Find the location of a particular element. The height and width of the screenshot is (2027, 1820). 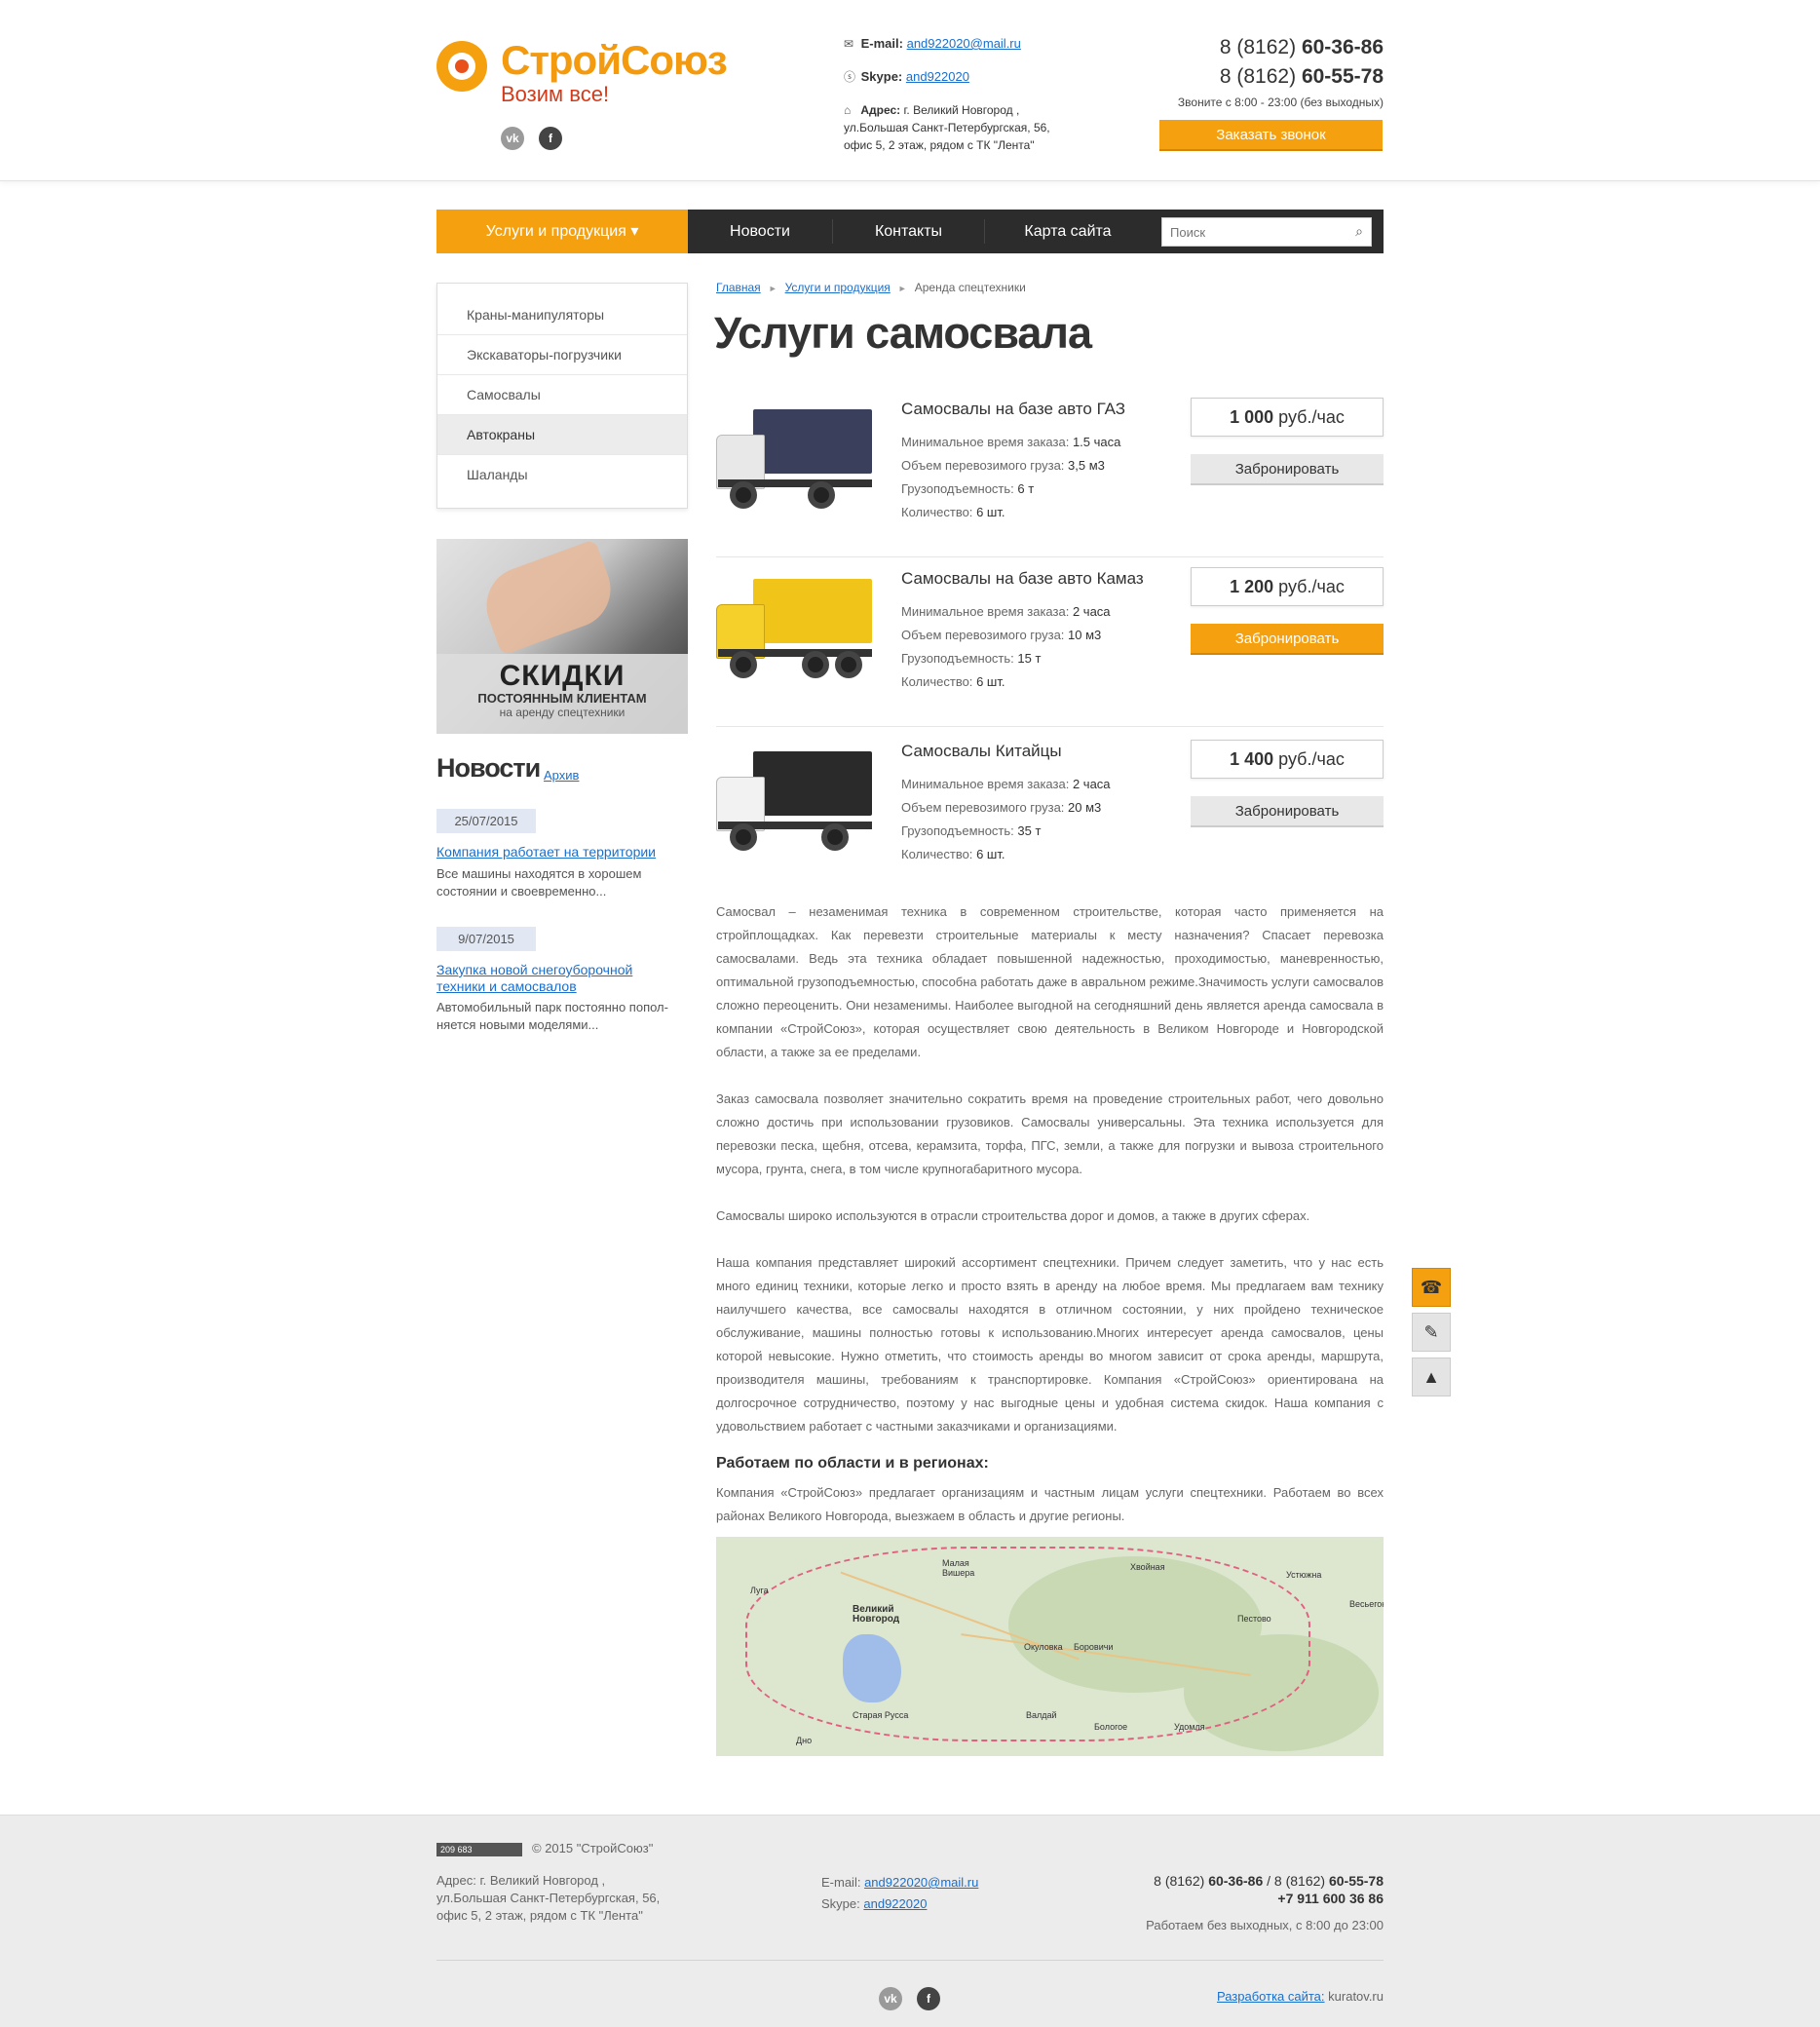

page-title: Услуги самосвала is located at coordinates (903, 333).